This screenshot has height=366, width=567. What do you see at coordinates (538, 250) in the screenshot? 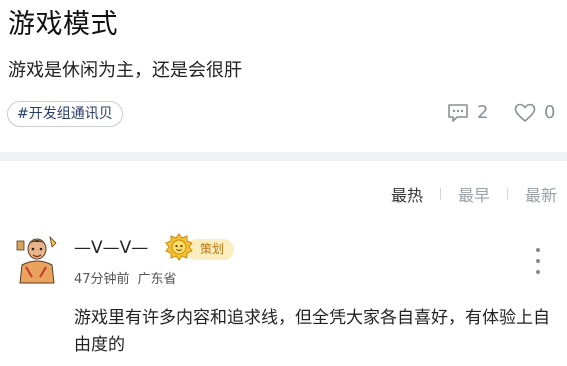
I see `more-vertical-icon` at bounding box center [538, 250].